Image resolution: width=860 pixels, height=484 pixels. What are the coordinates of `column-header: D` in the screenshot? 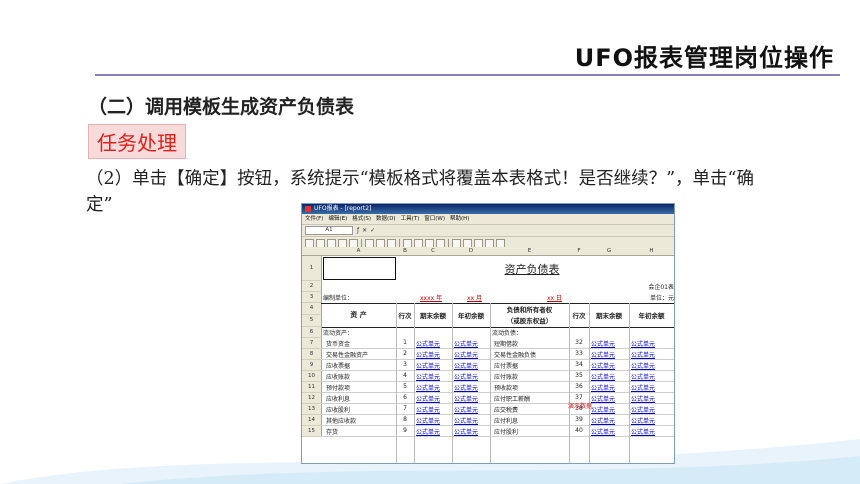 It's located at (471, 251).